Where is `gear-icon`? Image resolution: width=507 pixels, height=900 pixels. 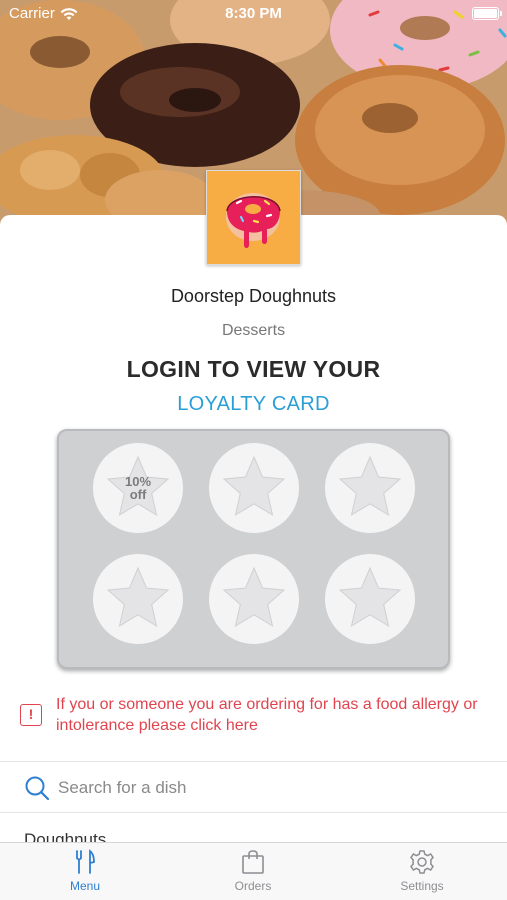 gear-icon is located at coordinates (422, 862).